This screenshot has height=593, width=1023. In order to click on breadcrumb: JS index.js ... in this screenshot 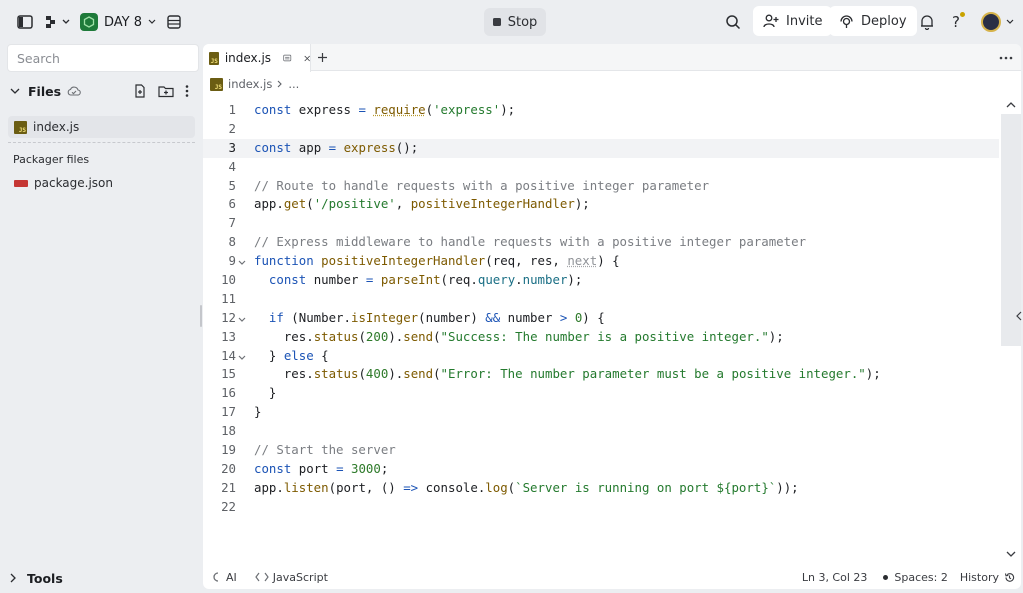, I will do `click(254, 84)`.